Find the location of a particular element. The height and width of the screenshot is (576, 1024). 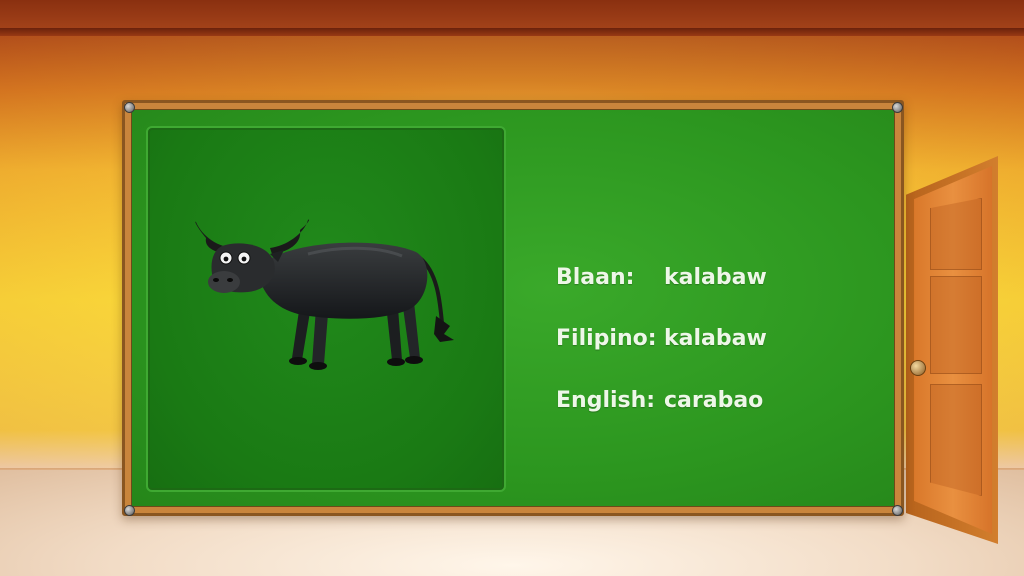

word-value: carabao is located at coordinates (714, 400).